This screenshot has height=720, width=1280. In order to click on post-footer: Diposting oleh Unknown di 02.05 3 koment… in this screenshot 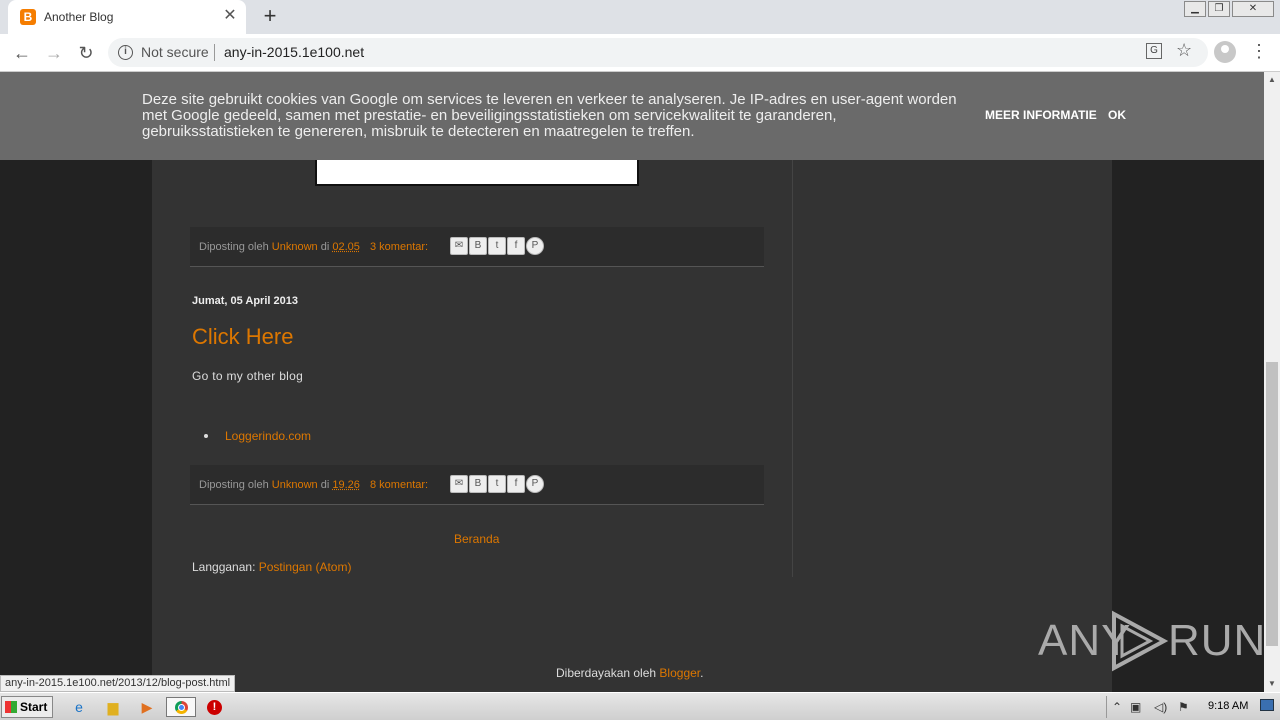, I will do `click(477, 247)`.